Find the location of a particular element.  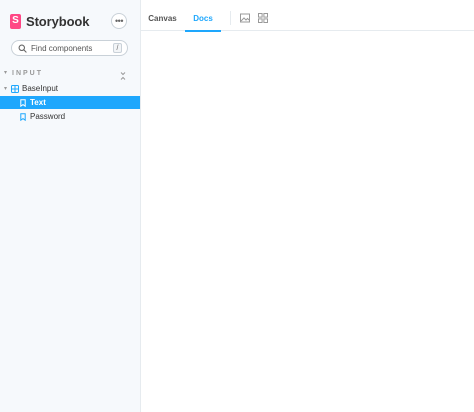

search-shortcut-key: / is located at coordinates (117, 48).